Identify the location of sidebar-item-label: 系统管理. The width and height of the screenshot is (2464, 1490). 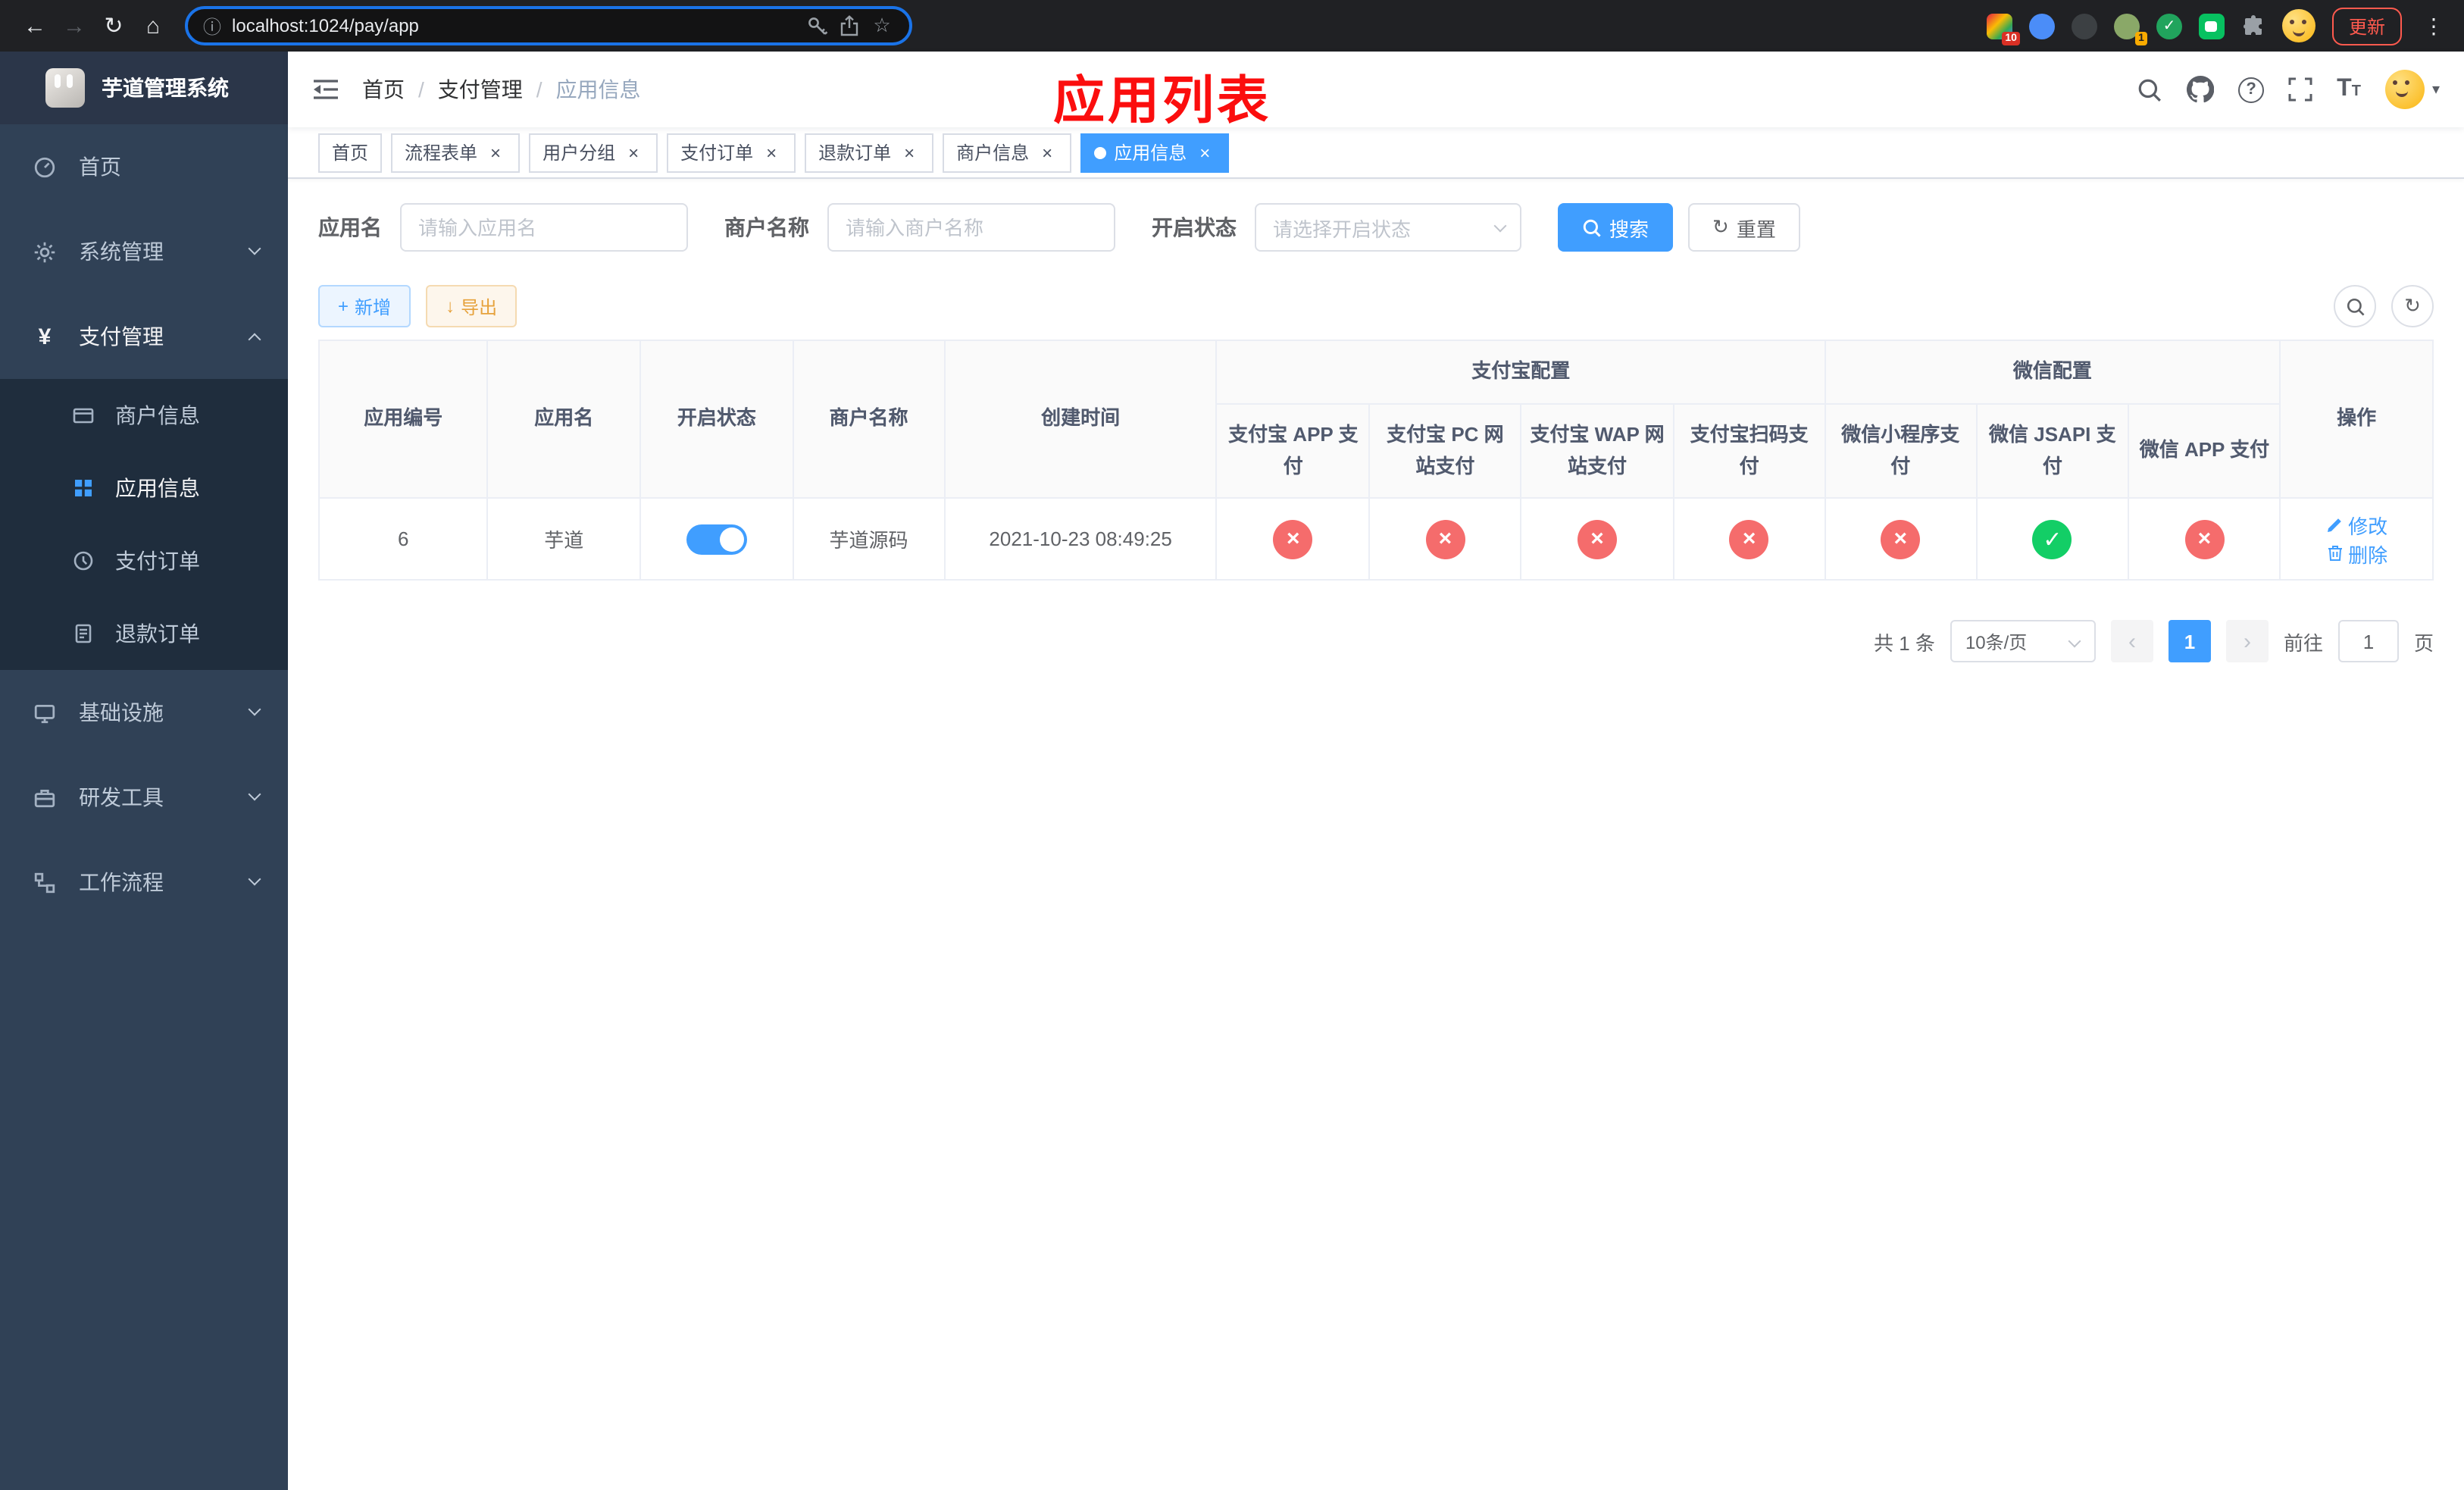
(121, 251).